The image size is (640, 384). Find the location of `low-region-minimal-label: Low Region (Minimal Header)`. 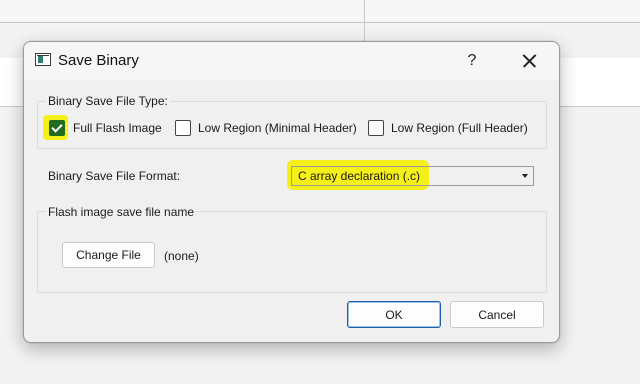

low-region-minimal-label: Low Region (Minimal Header) is located at coordinates (277, 128).